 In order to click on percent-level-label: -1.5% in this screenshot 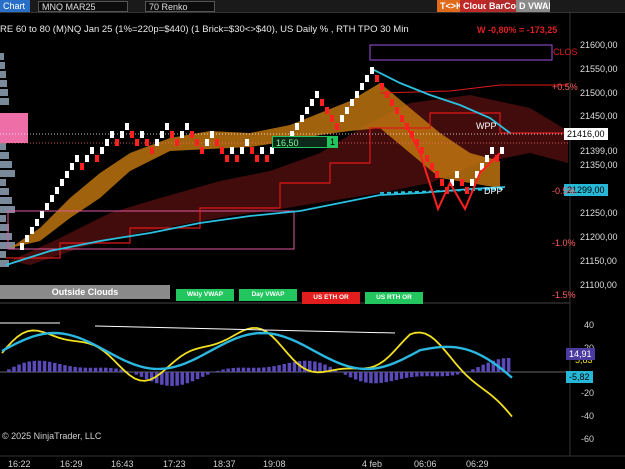, I will do `click(564, 295)`.